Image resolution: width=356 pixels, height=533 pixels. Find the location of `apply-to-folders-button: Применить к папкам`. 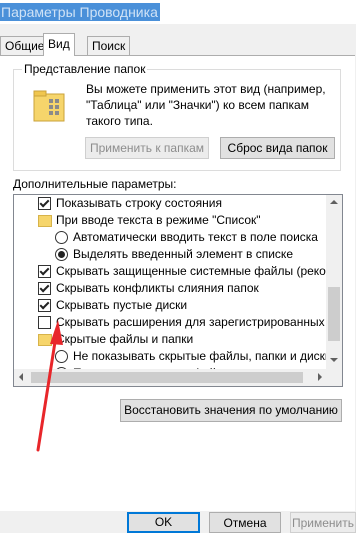

apply-to-folders-button: Применить к папкам is located at coordinates (147, 148).